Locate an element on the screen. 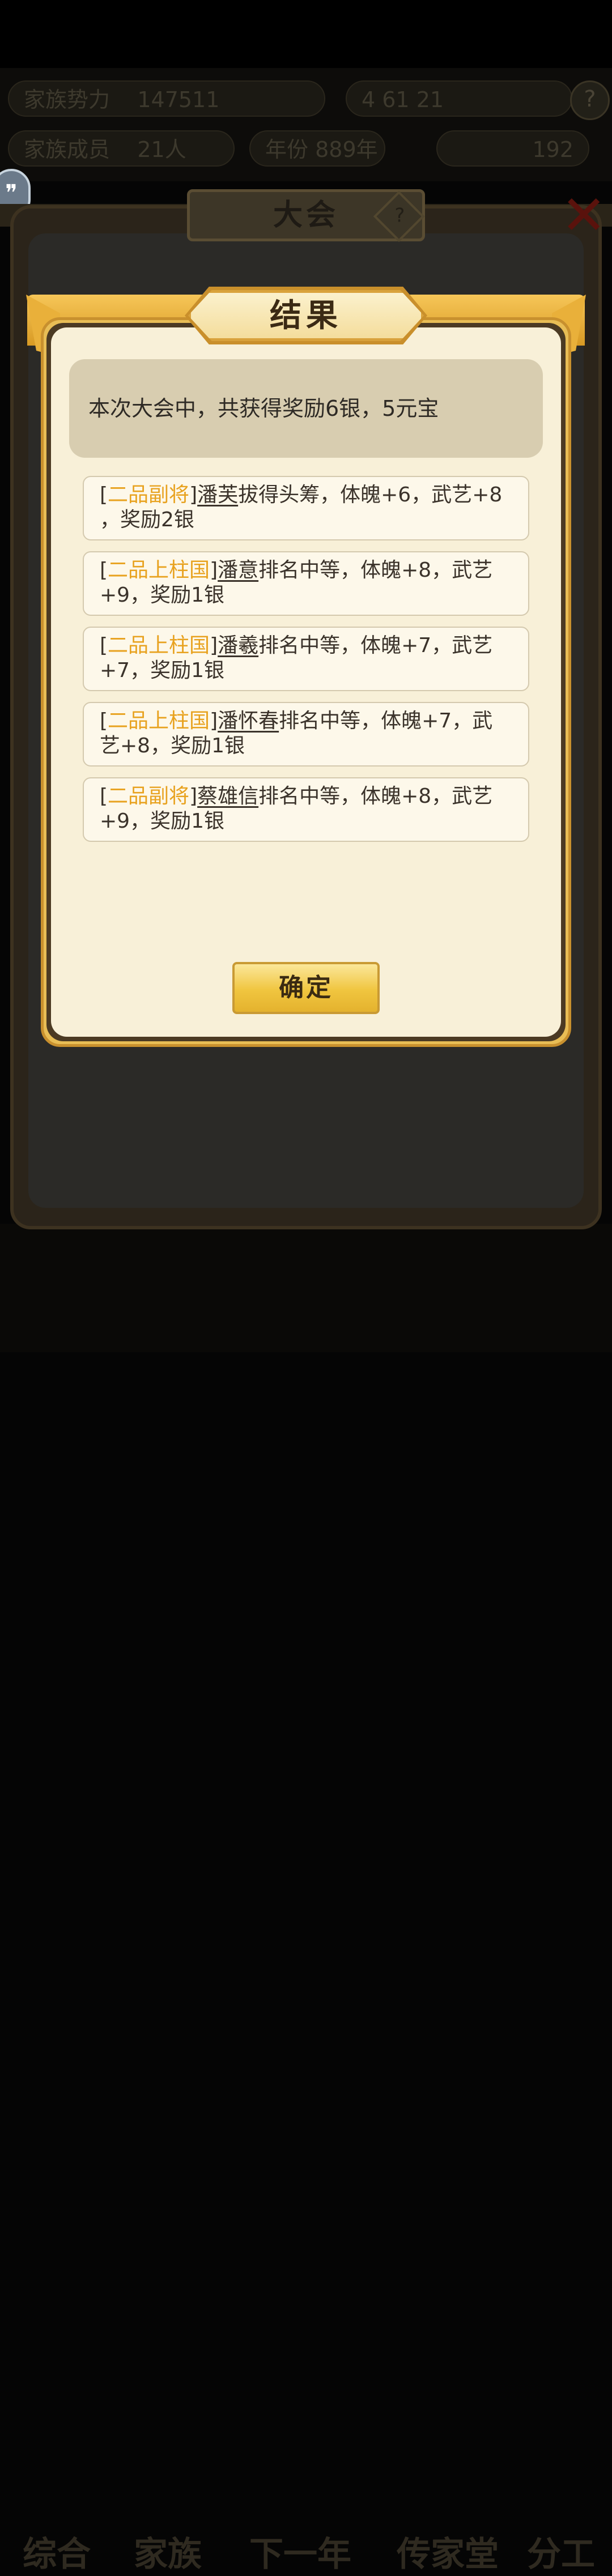 Image resolution: width=612 pixels, height=2576 pixels. record-text-line2: 艺+8，奖励1银 is located at coordinates (172, 745).